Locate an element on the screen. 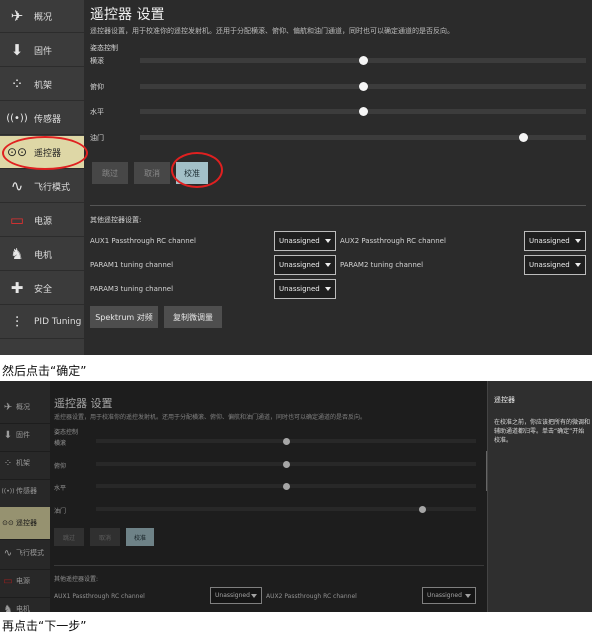 Image resolution: width=592 pixels, height=636 pixels. attitude-label: 姿态控制 is located at coordinates (104, 48).